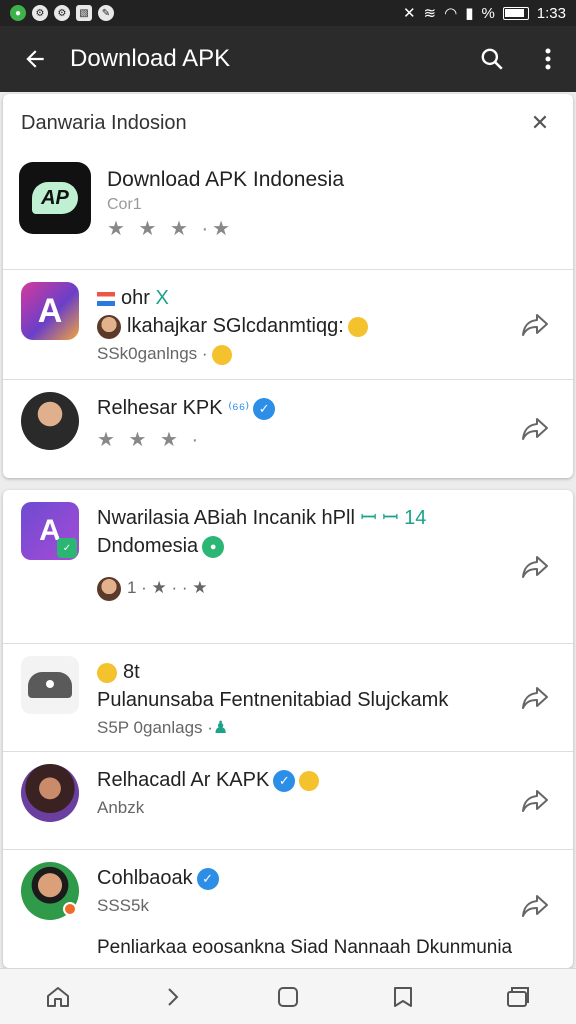  What do you see at coordinates (226, 518) in the screenshot?
I see `list-item-title: Nwarilasia ABiah Incanik hPll` at bounding box center [226, 518].